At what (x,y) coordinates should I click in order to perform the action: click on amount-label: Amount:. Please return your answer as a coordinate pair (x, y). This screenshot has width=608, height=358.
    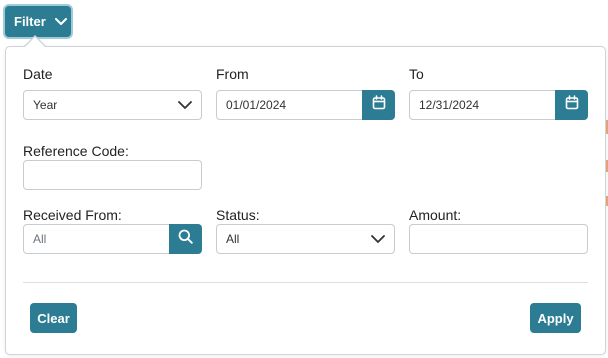
    Looking at the image, I should click on (435, 215).